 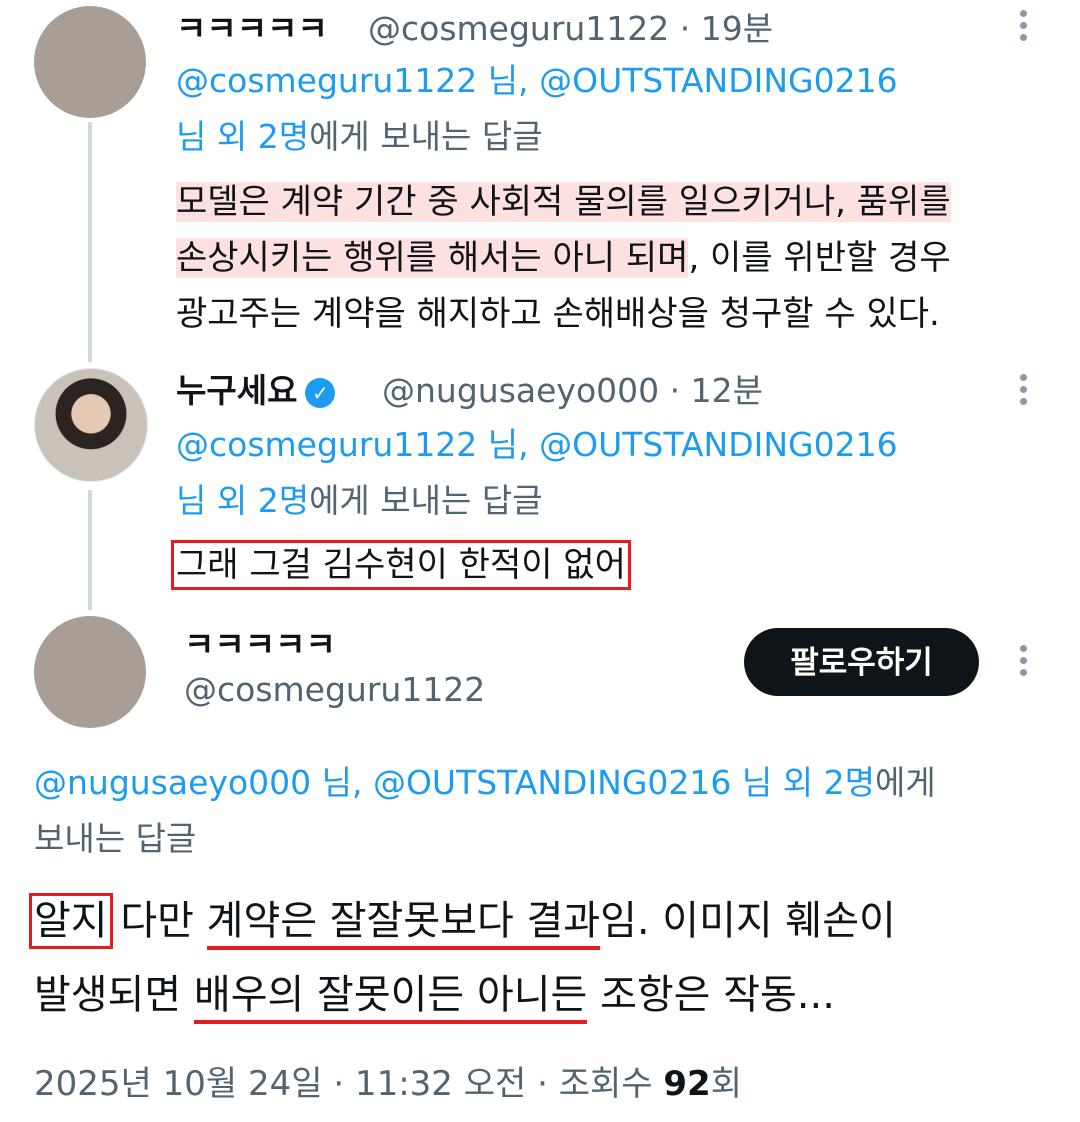 I want to click on highlighted-text: 모델은 계약 기간 중 사회적 물의를 일으키거나, 품위를, so click(x=563, y=202).